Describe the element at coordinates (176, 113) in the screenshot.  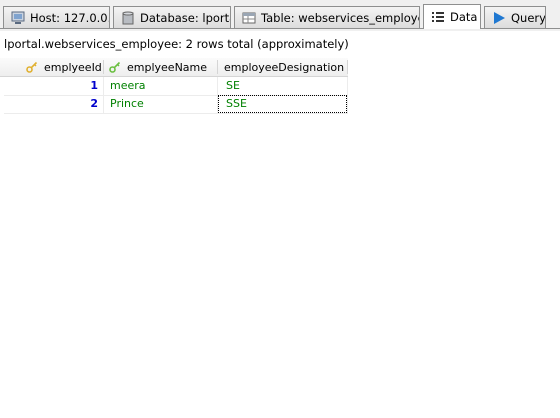
I see `row-divider` at that location.